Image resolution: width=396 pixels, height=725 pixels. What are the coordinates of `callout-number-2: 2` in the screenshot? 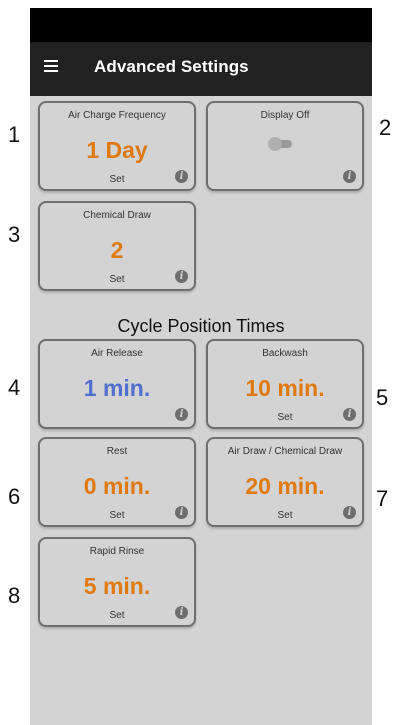 It's located at (385, 127).